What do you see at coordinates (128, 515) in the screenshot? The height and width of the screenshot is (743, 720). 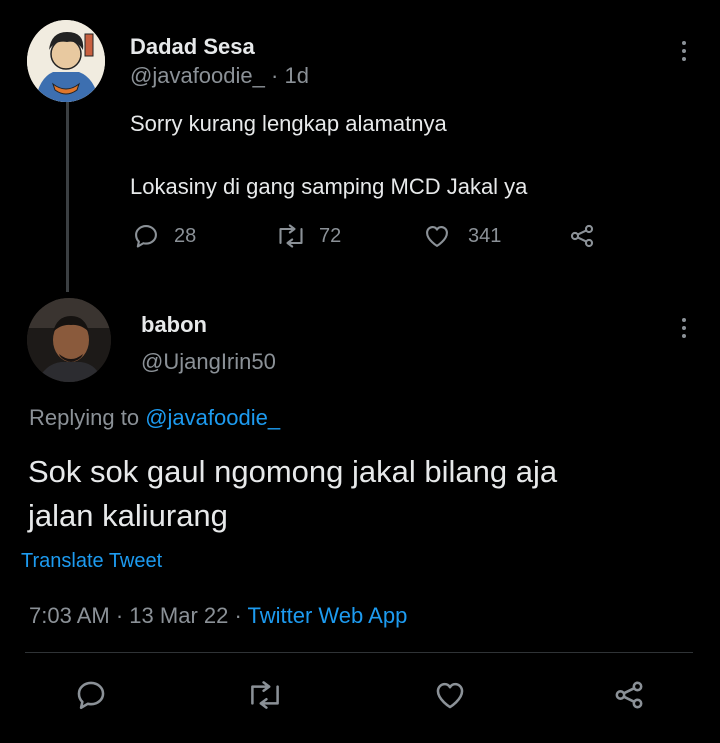 I see `tweet-text-line: jalan kaliurang` at bounding box center [128, 515].